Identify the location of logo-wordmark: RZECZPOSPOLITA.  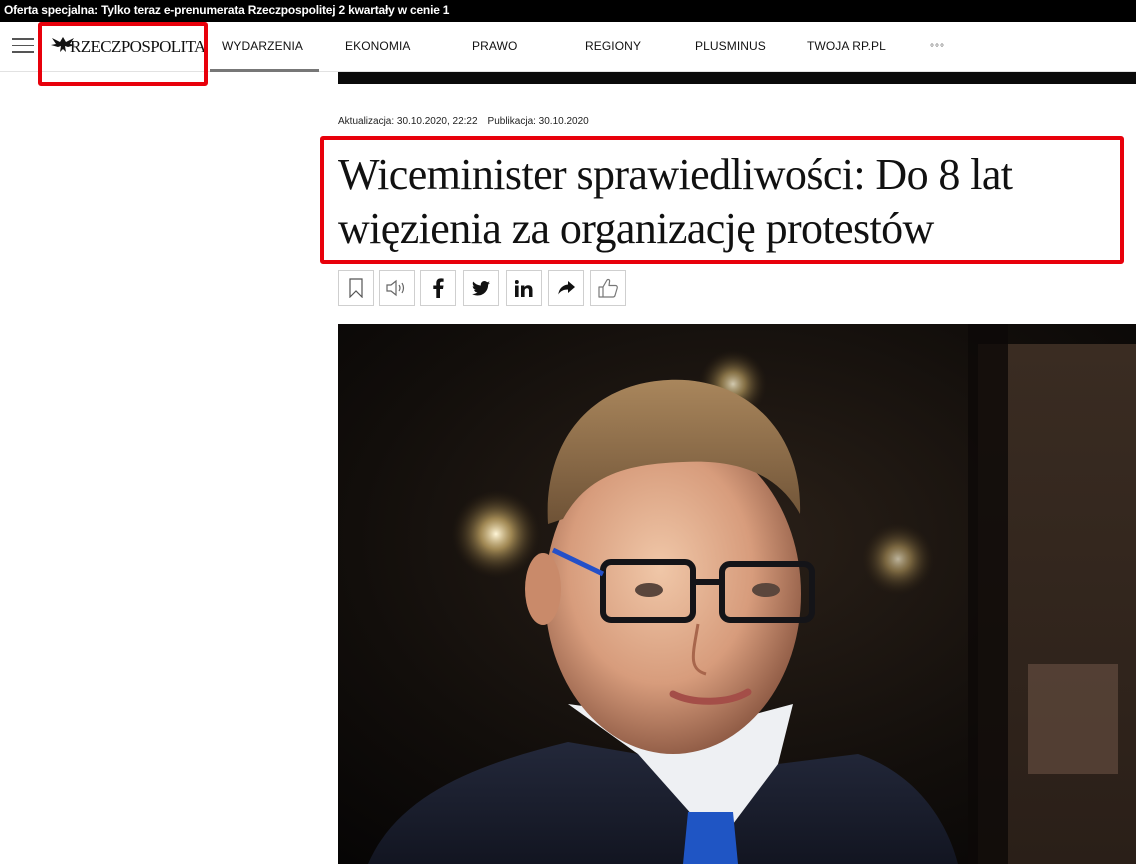
(138, 46).